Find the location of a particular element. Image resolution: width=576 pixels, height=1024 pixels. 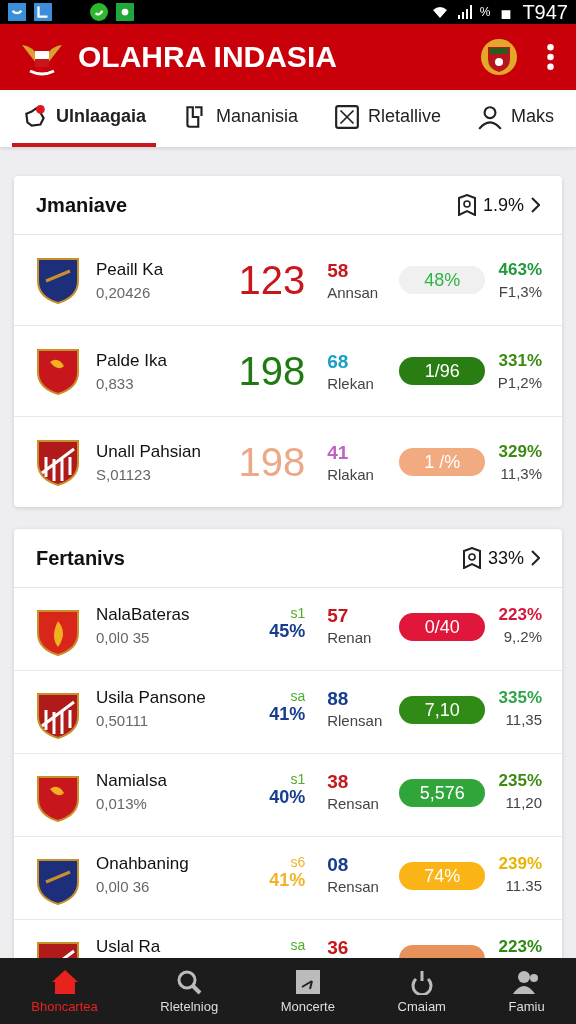

card-title: Jmaniave is located at coordinates (82, 205).